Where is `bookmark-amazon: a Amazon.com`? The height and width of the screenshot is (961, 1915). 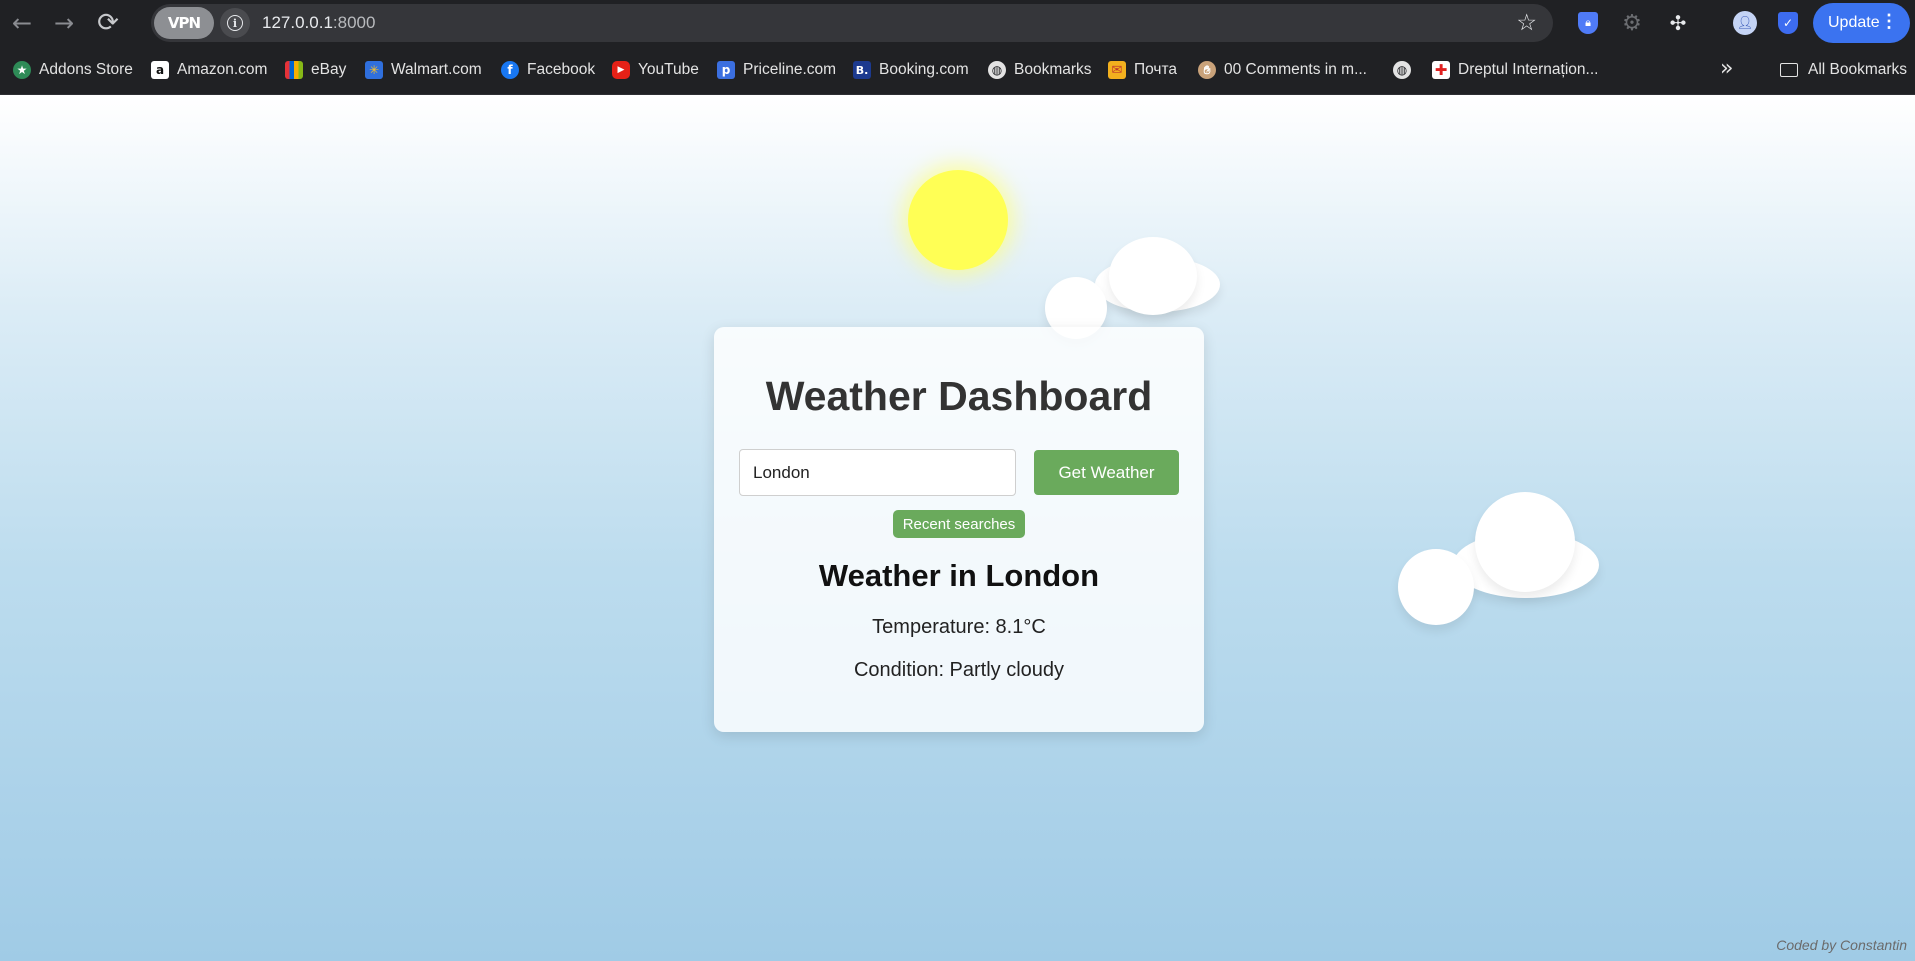
bookmark-amazon: a Amazon.com is located at coordinates (209, 70).